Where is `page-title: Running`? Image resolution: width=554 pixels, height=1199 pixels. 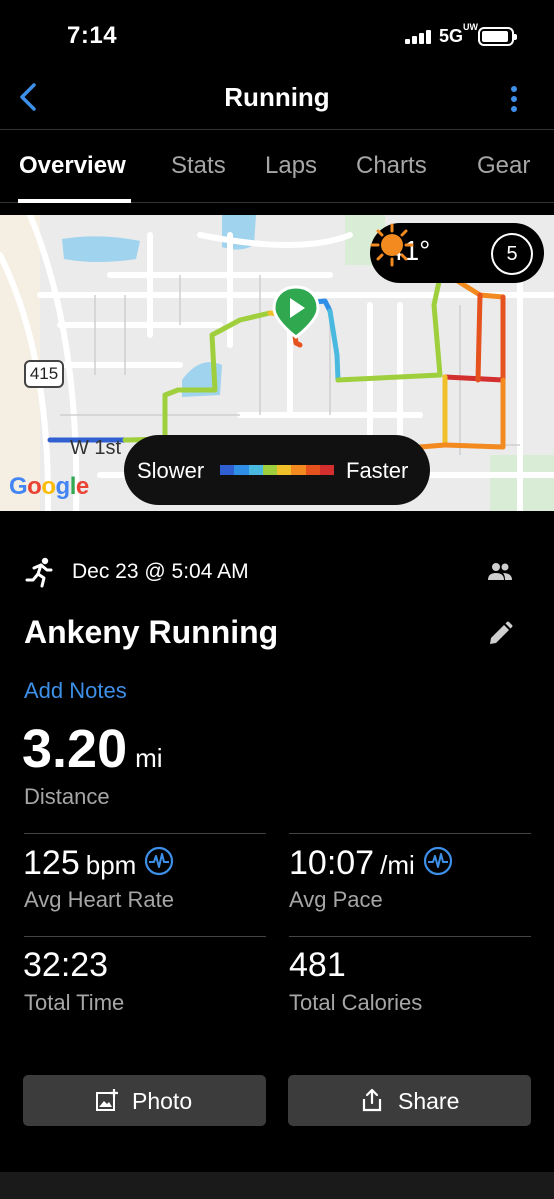
page-title: Running is located at coordinates (277, 97).